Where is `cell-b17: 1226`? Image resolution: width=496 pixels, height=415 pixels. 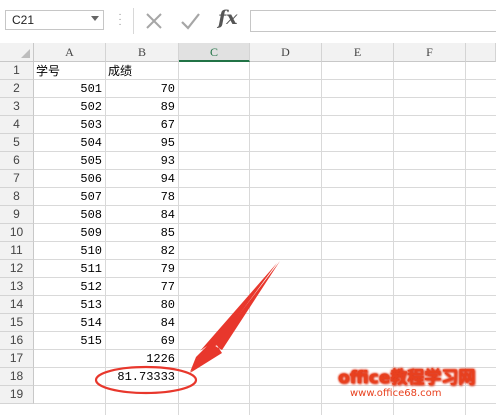 cell-b17: 1226 is located at coordinates (142, 359).